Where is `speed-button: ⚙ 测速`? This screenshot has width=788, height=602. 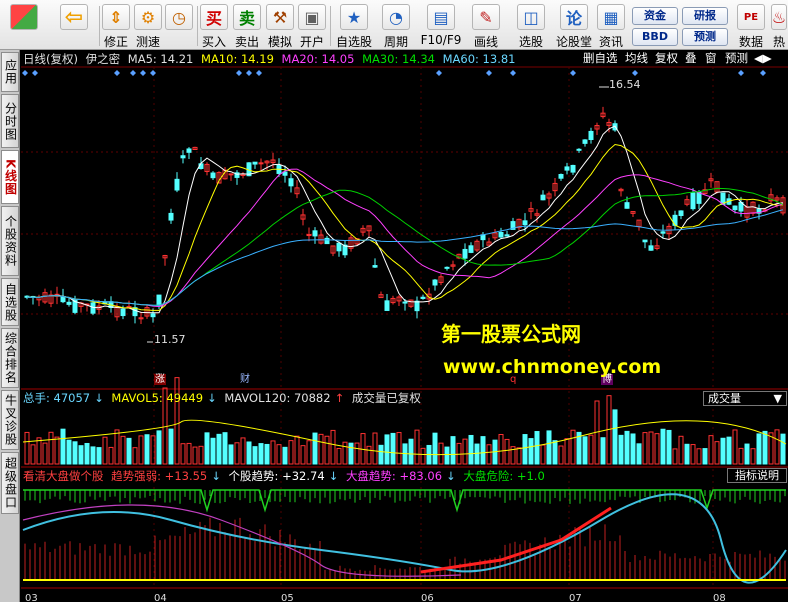 speed-button: ⚙ 测速 is located at coordinates (148, 25).